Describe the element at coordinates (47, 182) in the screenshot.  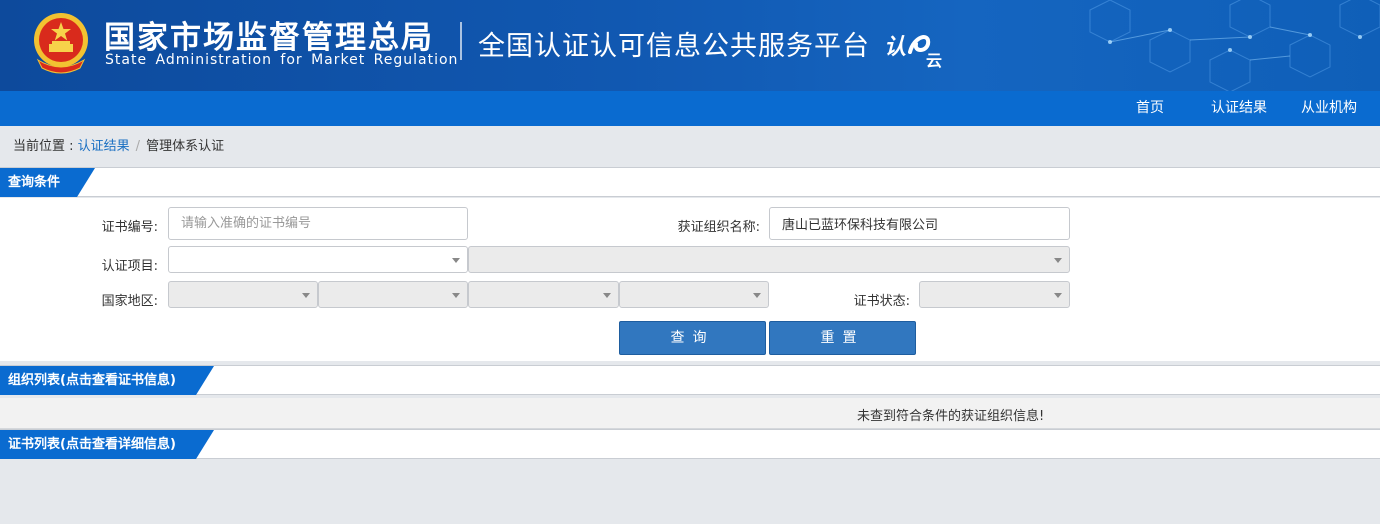
I see `query-section-title: 查询条件` at that location.